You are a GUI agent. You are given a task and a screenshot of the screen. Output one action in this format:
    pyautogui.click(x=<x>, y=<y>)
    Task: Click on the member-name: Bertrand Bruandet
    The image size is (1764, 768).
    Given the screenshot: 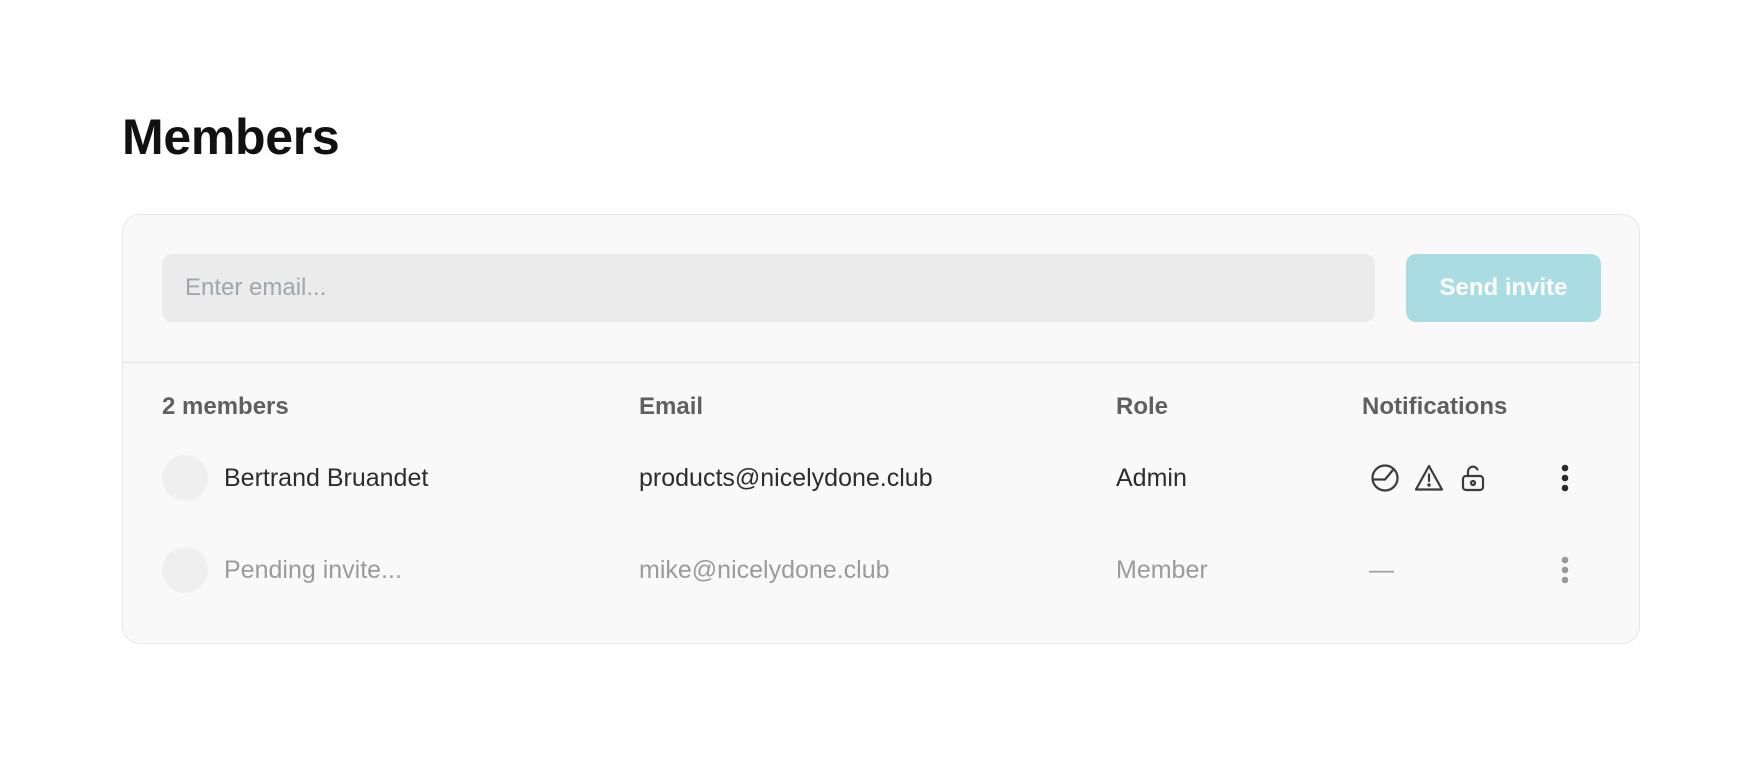 What is the action you would take?
    pyautogui.click(x=326, y=478)
    